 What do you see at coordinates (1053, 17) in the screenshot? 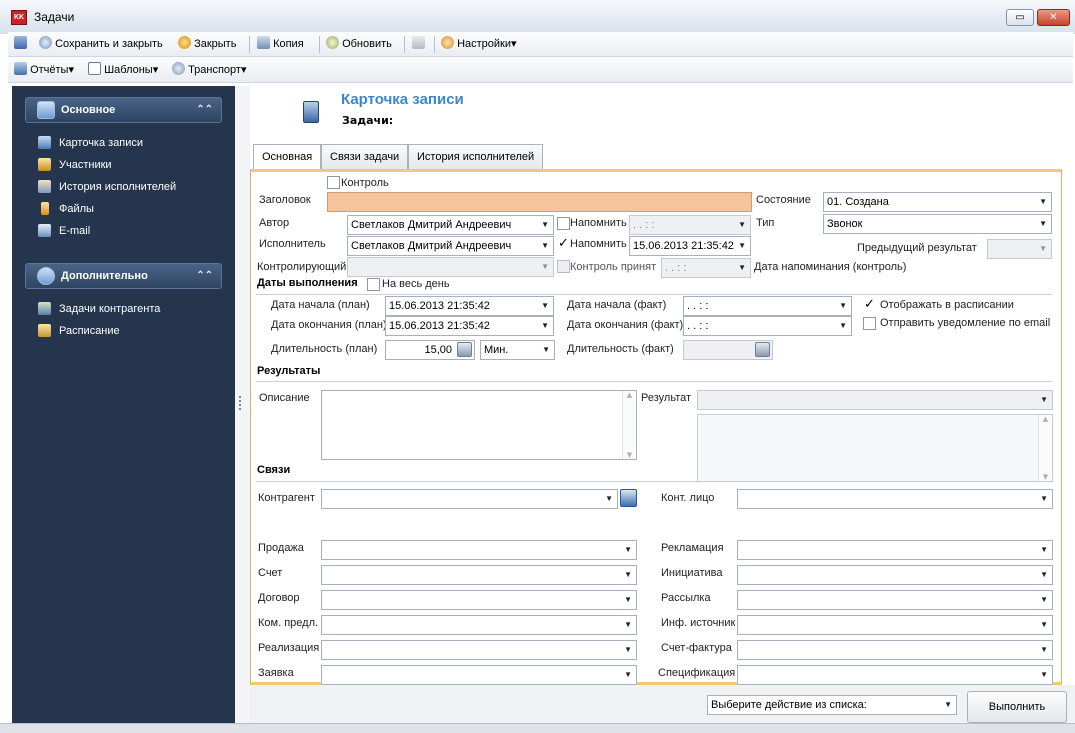
I see `close-window-button: ✕` at bounding box center [1053, 17].